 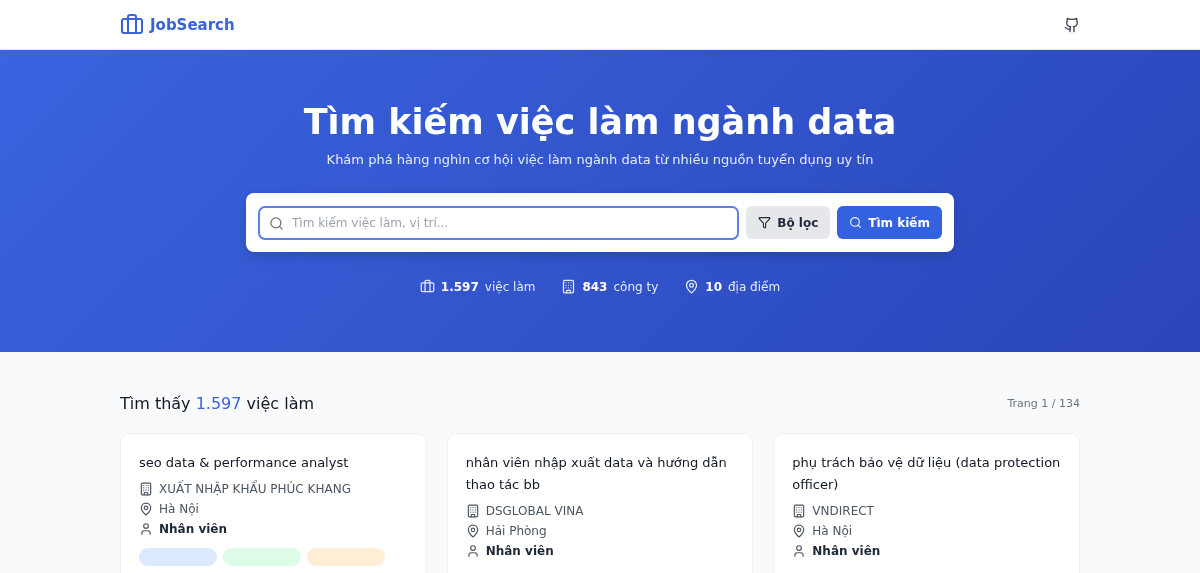 What do you see at coordinates (1072, 24) in the screenshot?
I see `github-icon` at bounding box center [1072, 24].